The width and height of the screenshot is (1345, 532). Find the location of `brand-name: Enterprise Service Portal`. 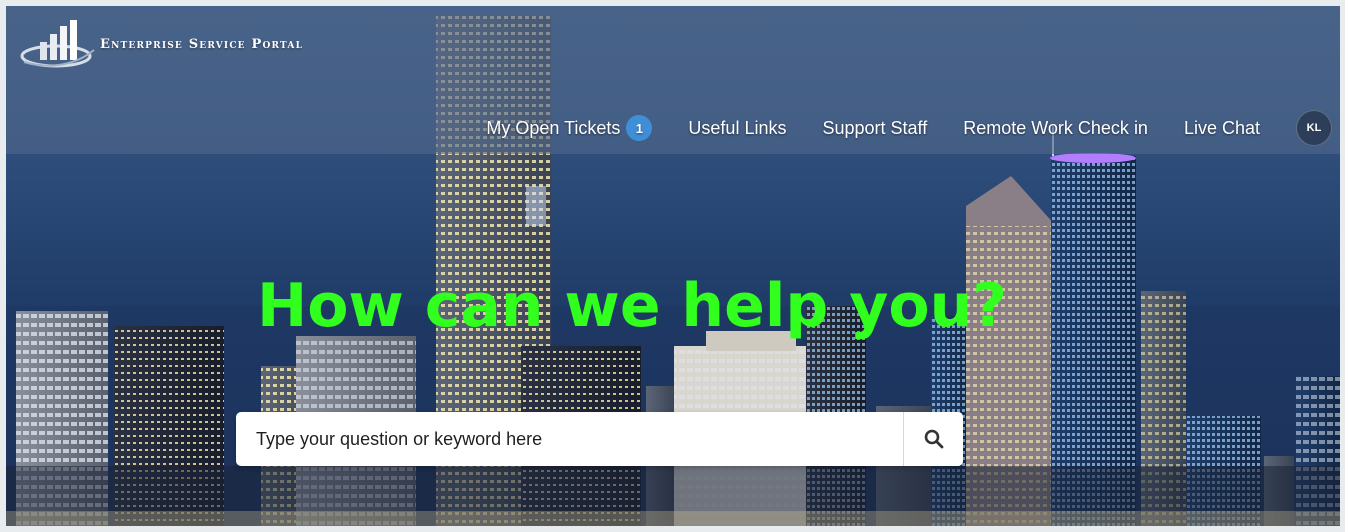

brand-name: Enterprise Service Portal is located at coordinates (202, 44).